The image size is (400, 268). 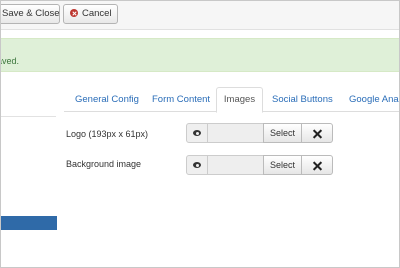 I want to click on tab-social-buttons: Social Buttons, so click(x=302, y=99).